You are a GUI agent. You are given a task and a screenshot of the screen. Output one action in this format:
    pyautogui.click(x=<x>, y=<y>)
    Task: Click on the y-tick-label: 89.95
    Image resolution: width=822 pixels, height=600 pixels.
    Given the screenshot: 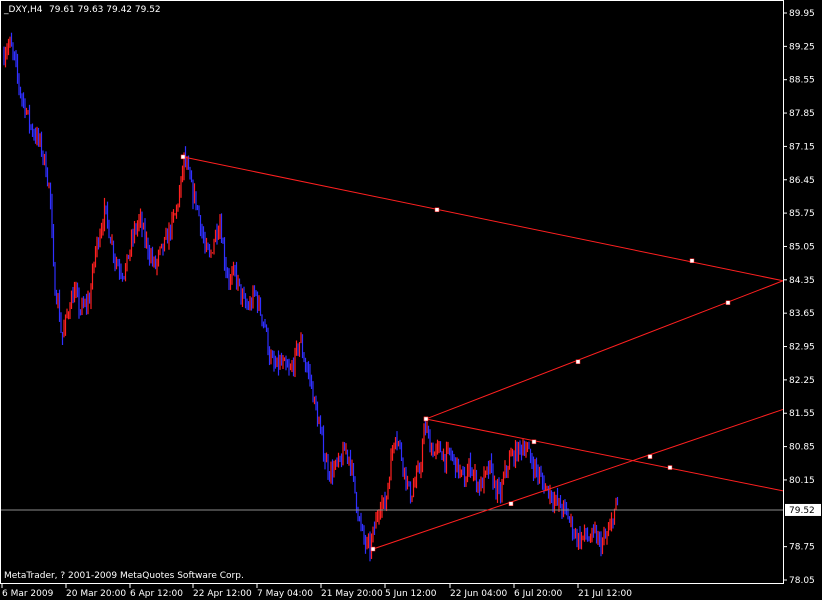 What is the action you would take?
    pyautogui.click(x=802, y=14)
    